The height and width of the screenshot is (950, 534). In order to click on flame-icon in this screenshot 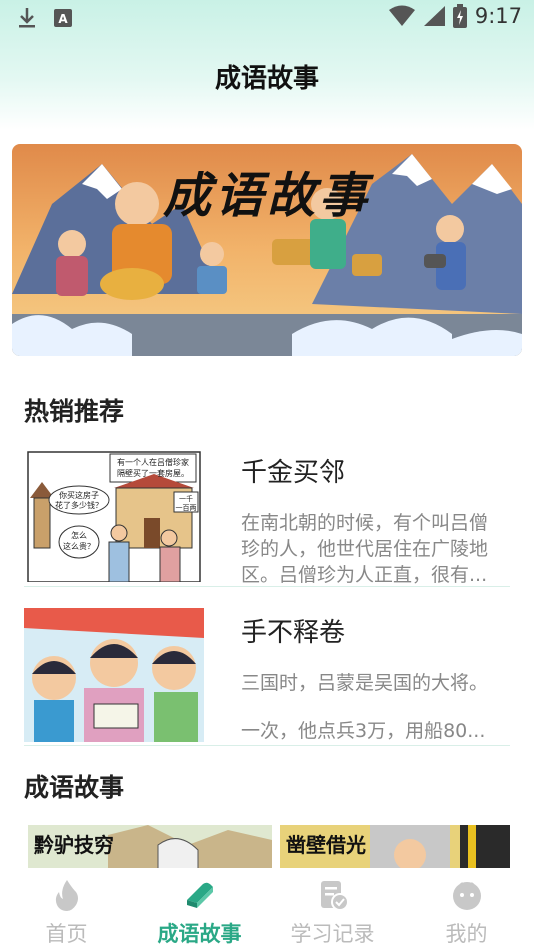, I will do `click(66, 895)`.